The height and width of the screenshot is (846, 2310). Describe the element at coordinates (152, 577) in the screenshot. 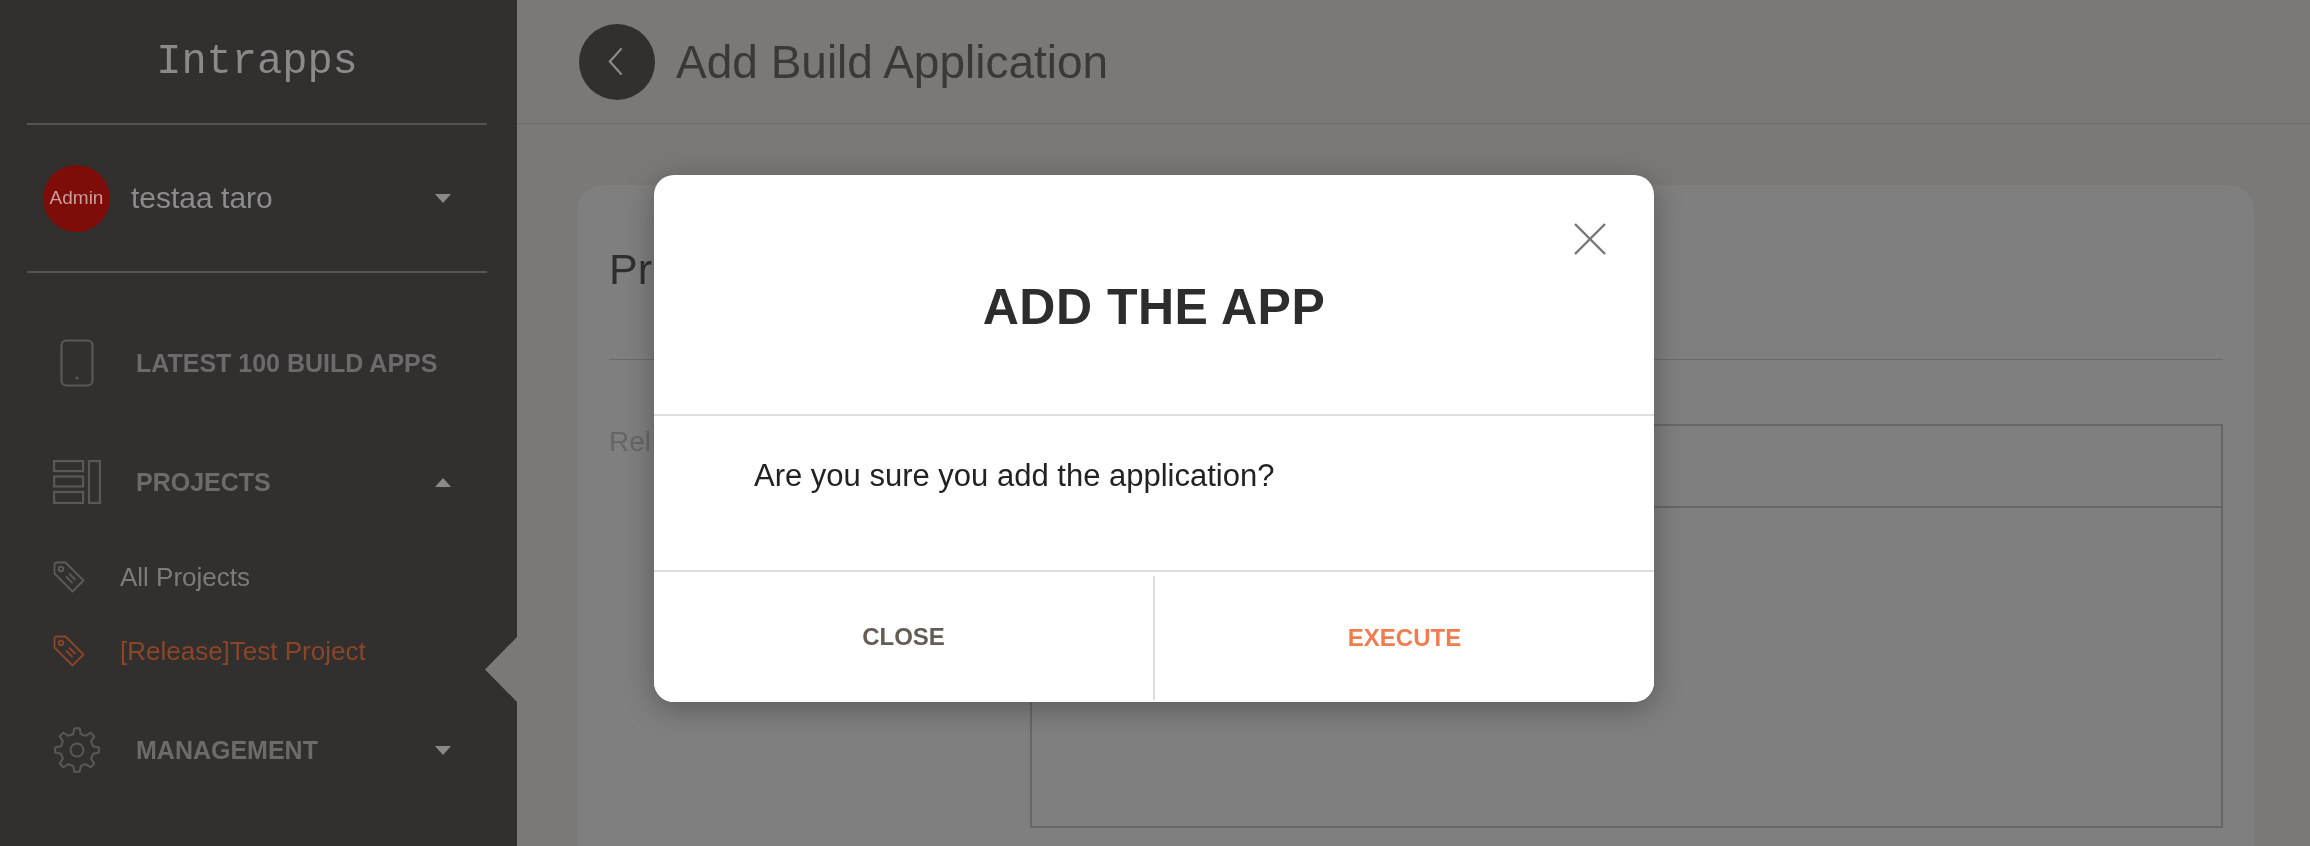

I see `sidebar-item: All Projects` at that location.